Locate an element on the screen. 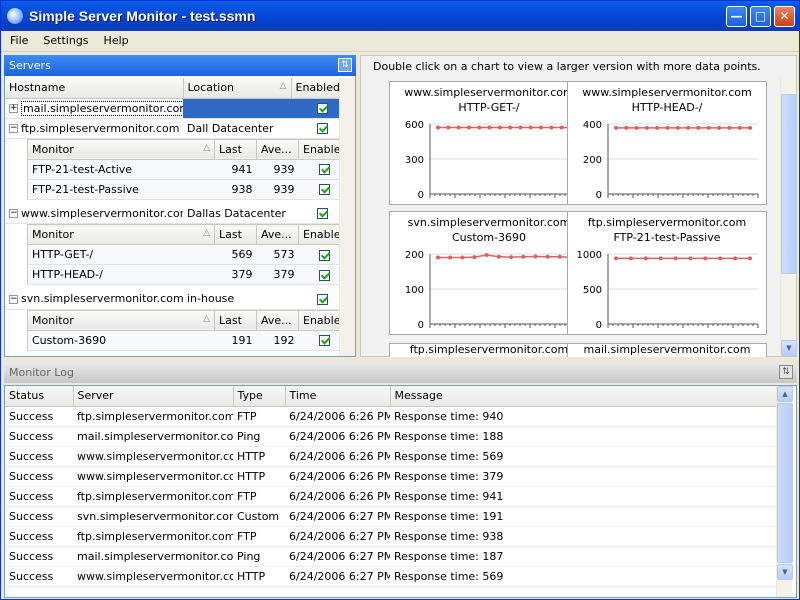 The width and height of the screenshot is (800, 600). monitor-average: 379 is located at coordinates (284, 274).